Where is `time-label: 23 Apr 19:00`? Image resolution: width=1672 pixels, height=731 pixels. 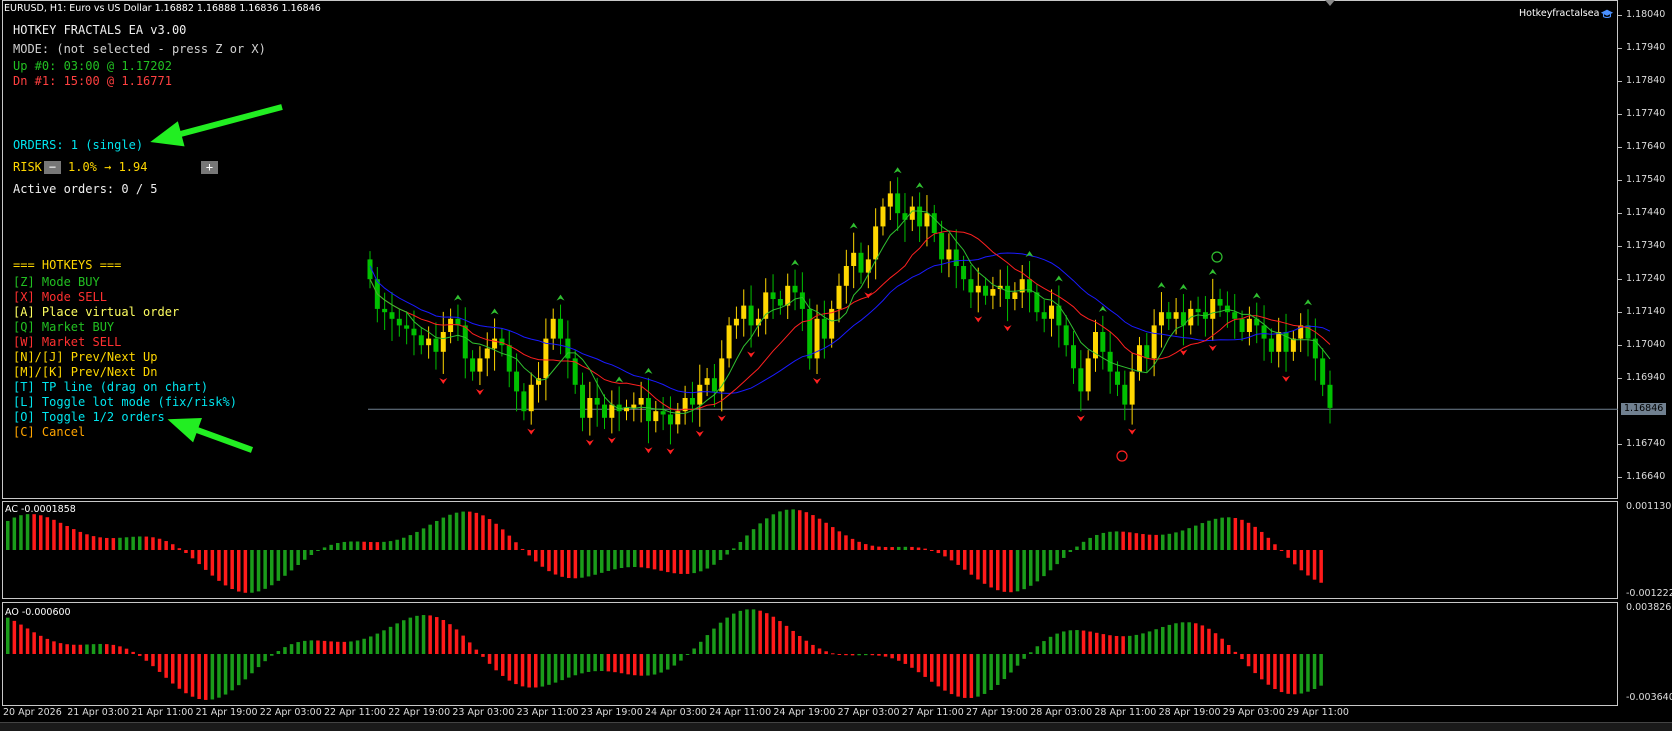
time-label: 23 Apr 19:00 is located at coordinates (611, 712).